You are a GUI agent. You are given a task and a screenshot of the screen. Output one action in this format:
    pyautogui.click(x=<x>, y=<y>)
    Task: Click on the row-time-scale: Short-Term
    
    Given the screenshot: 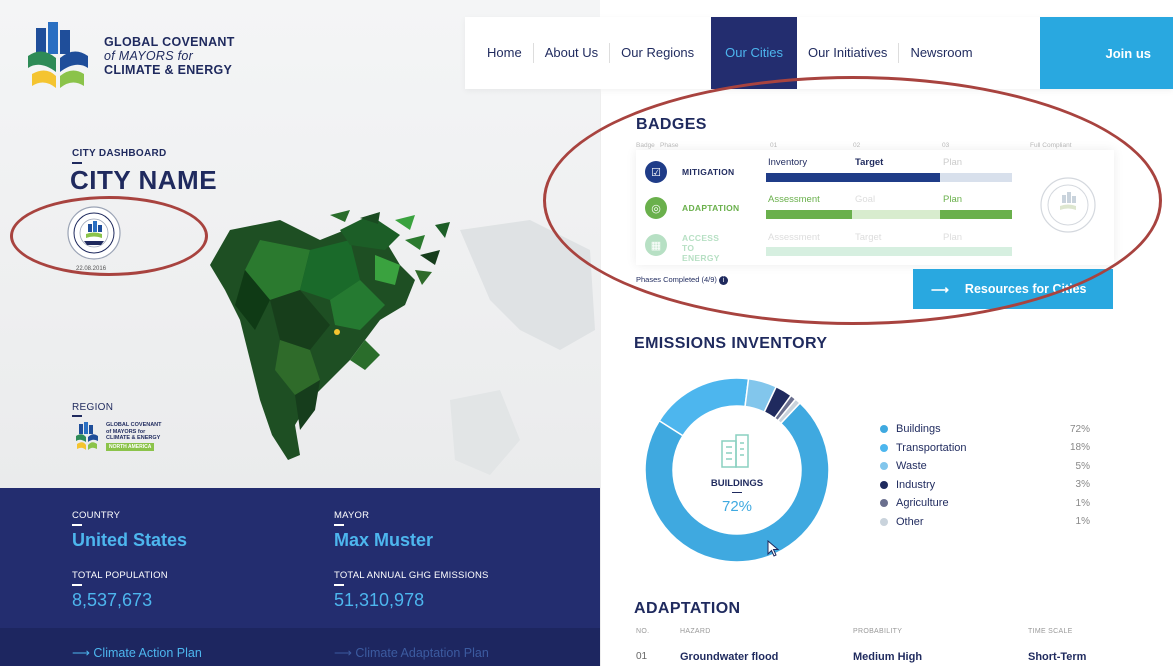 What is the action you would take?
    pyautogui.click(x=1057, y=657)
    